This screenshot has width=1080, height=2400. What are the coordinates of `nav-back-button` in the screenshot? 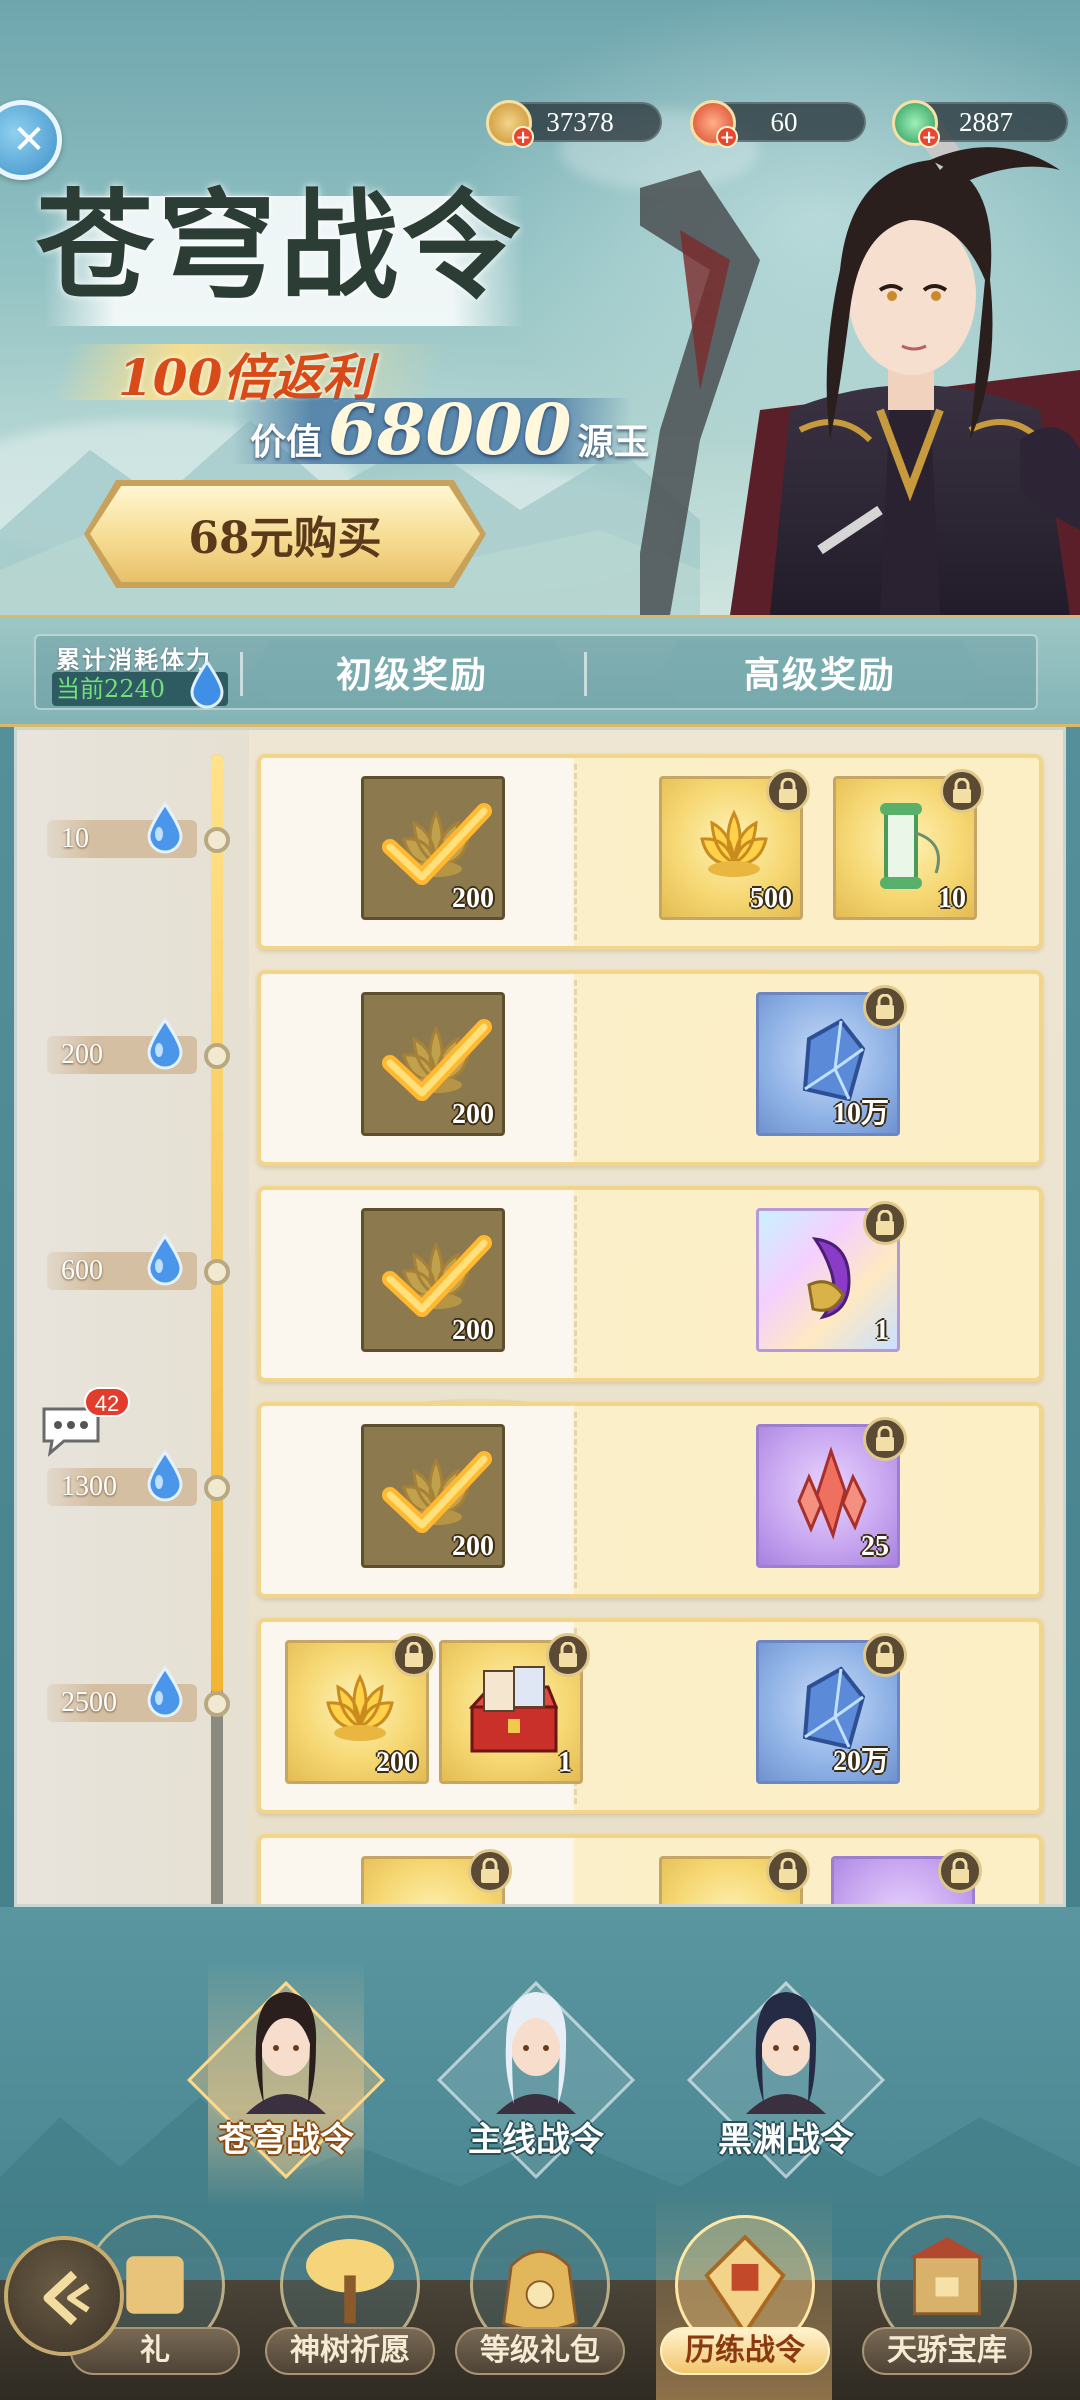 It's located at (64, 2296).